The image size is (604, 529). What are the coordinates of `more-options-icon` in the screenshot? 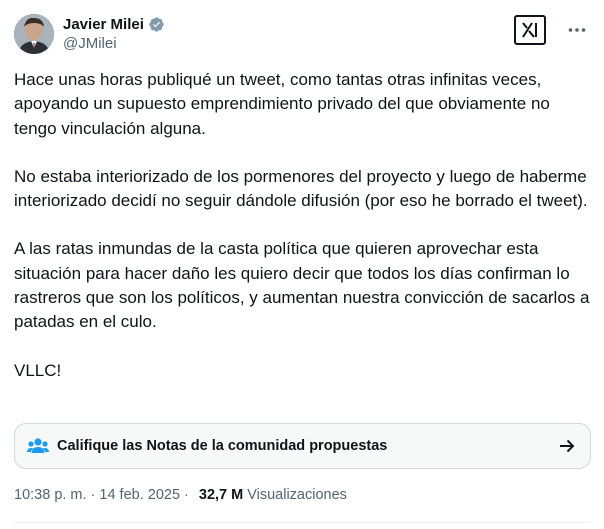 It's located at (577, 30).